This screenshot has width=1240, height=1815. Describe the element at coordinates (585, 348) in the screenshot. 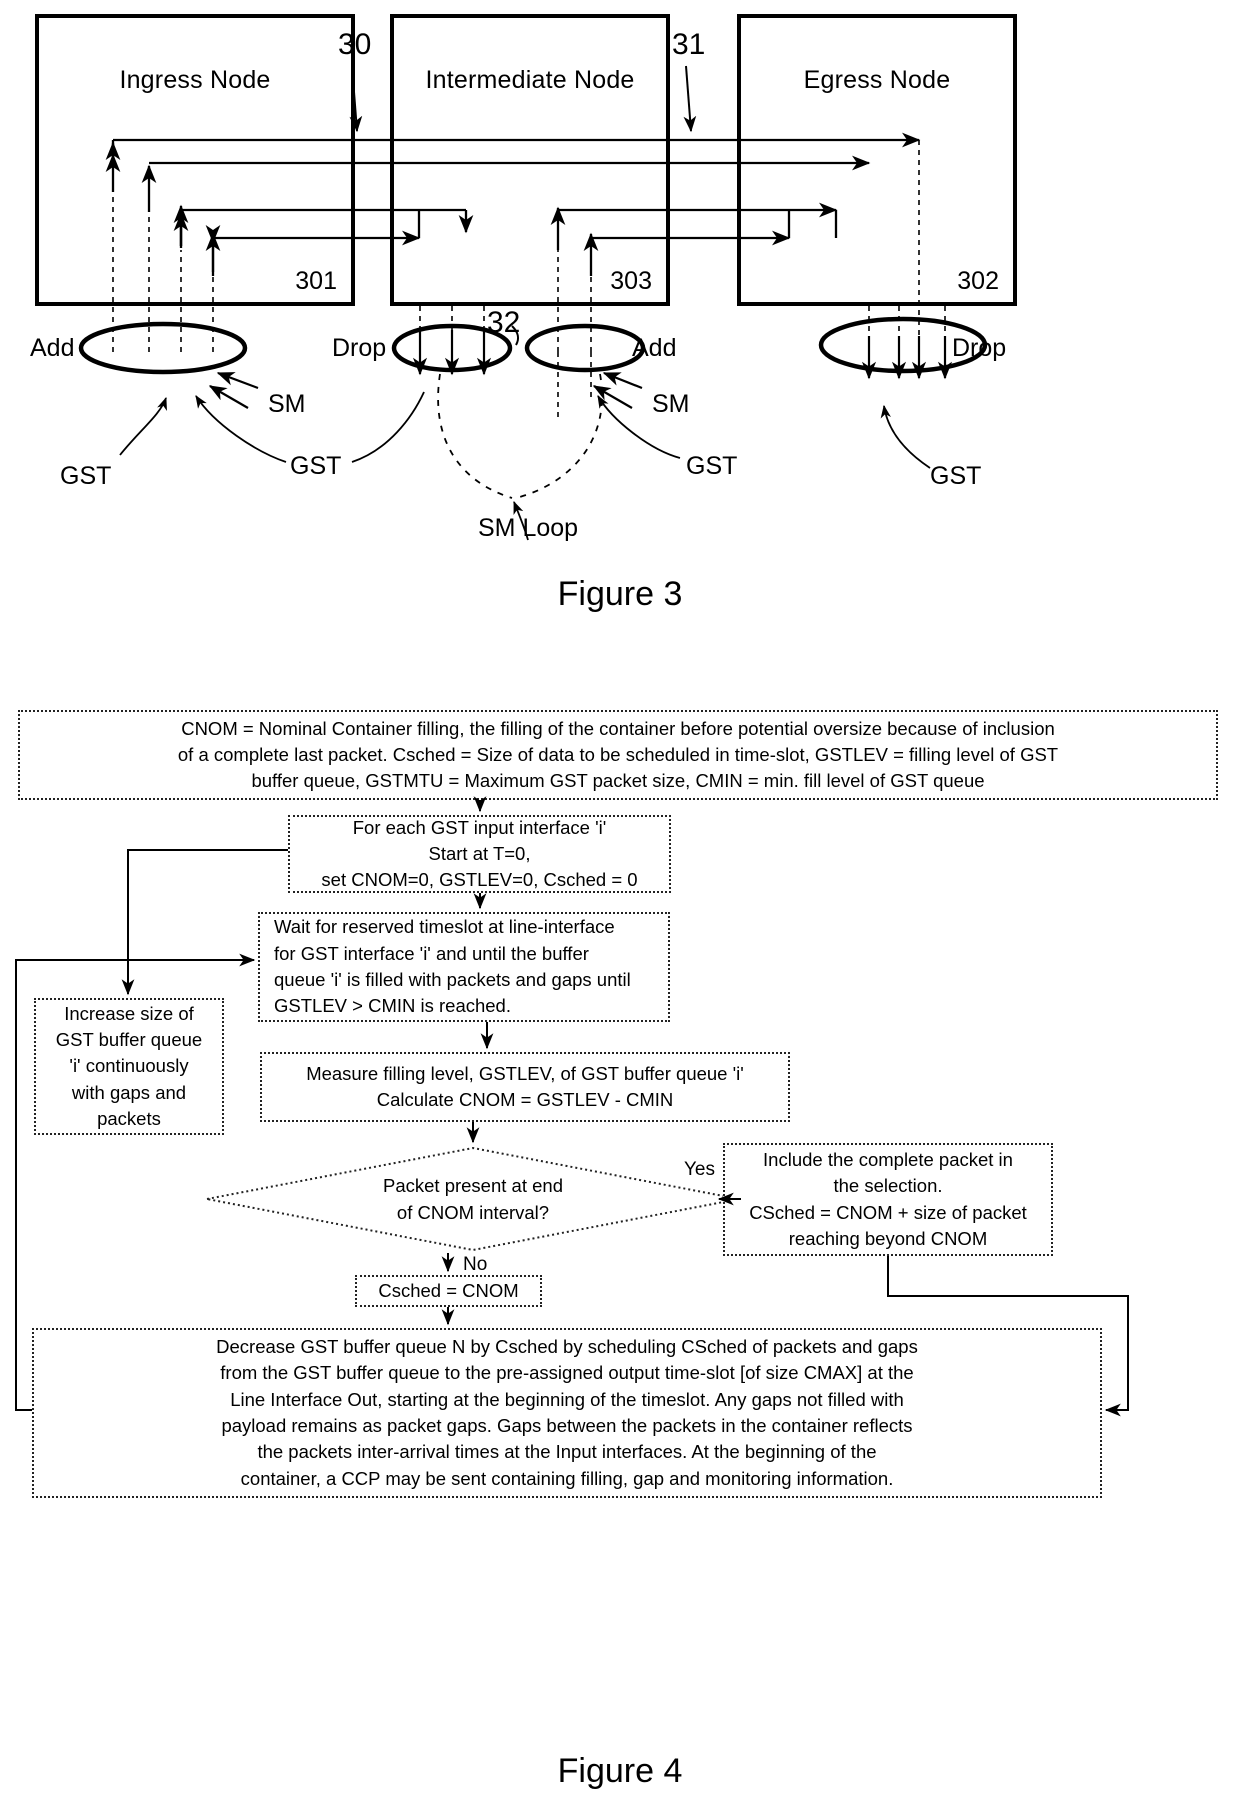

I see `add-ellipse-intermediate` at that location.